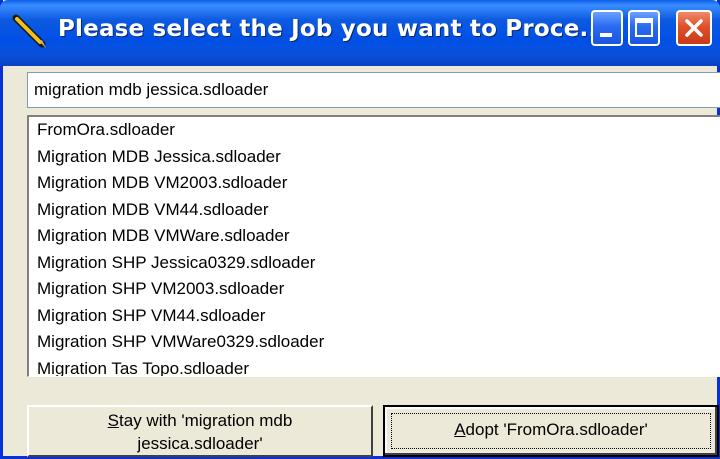 Image resolution: width=720 pixels, height=459 pixels. What do you see at coordinates (374, 157) in the screenshot?
I see `list-item: Migration MDB Jessica.sdloader` at bounding box center [374, 157].